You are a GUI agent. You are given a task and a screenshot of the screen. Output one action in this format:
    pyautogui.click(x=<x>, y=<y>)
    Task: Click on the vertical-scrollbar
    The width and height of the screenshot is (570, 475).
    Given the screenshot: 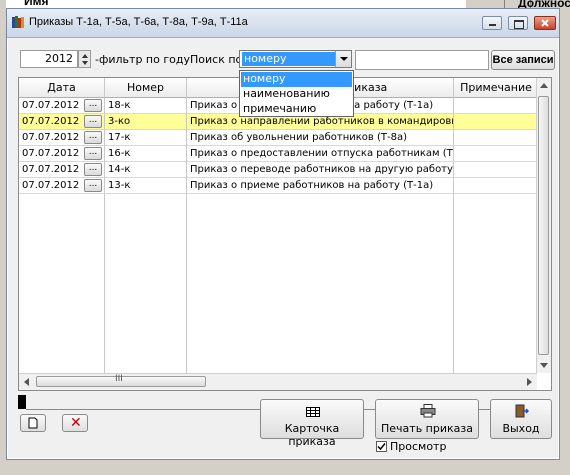 What is the action you would take?
    pyautogui.click(x=543, y=225)
    